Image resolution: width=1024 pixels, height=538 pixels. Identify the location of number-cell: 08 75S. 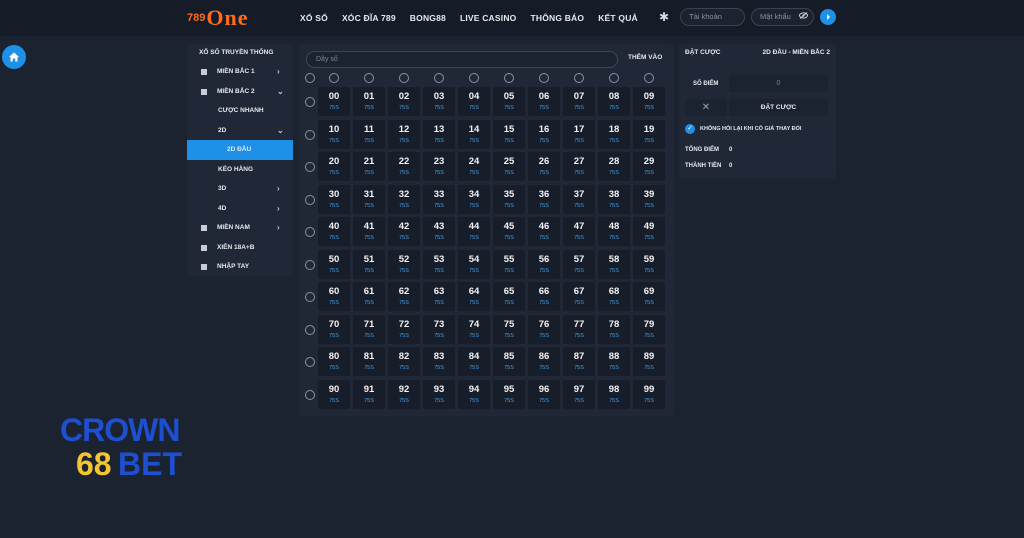
(614, 101).